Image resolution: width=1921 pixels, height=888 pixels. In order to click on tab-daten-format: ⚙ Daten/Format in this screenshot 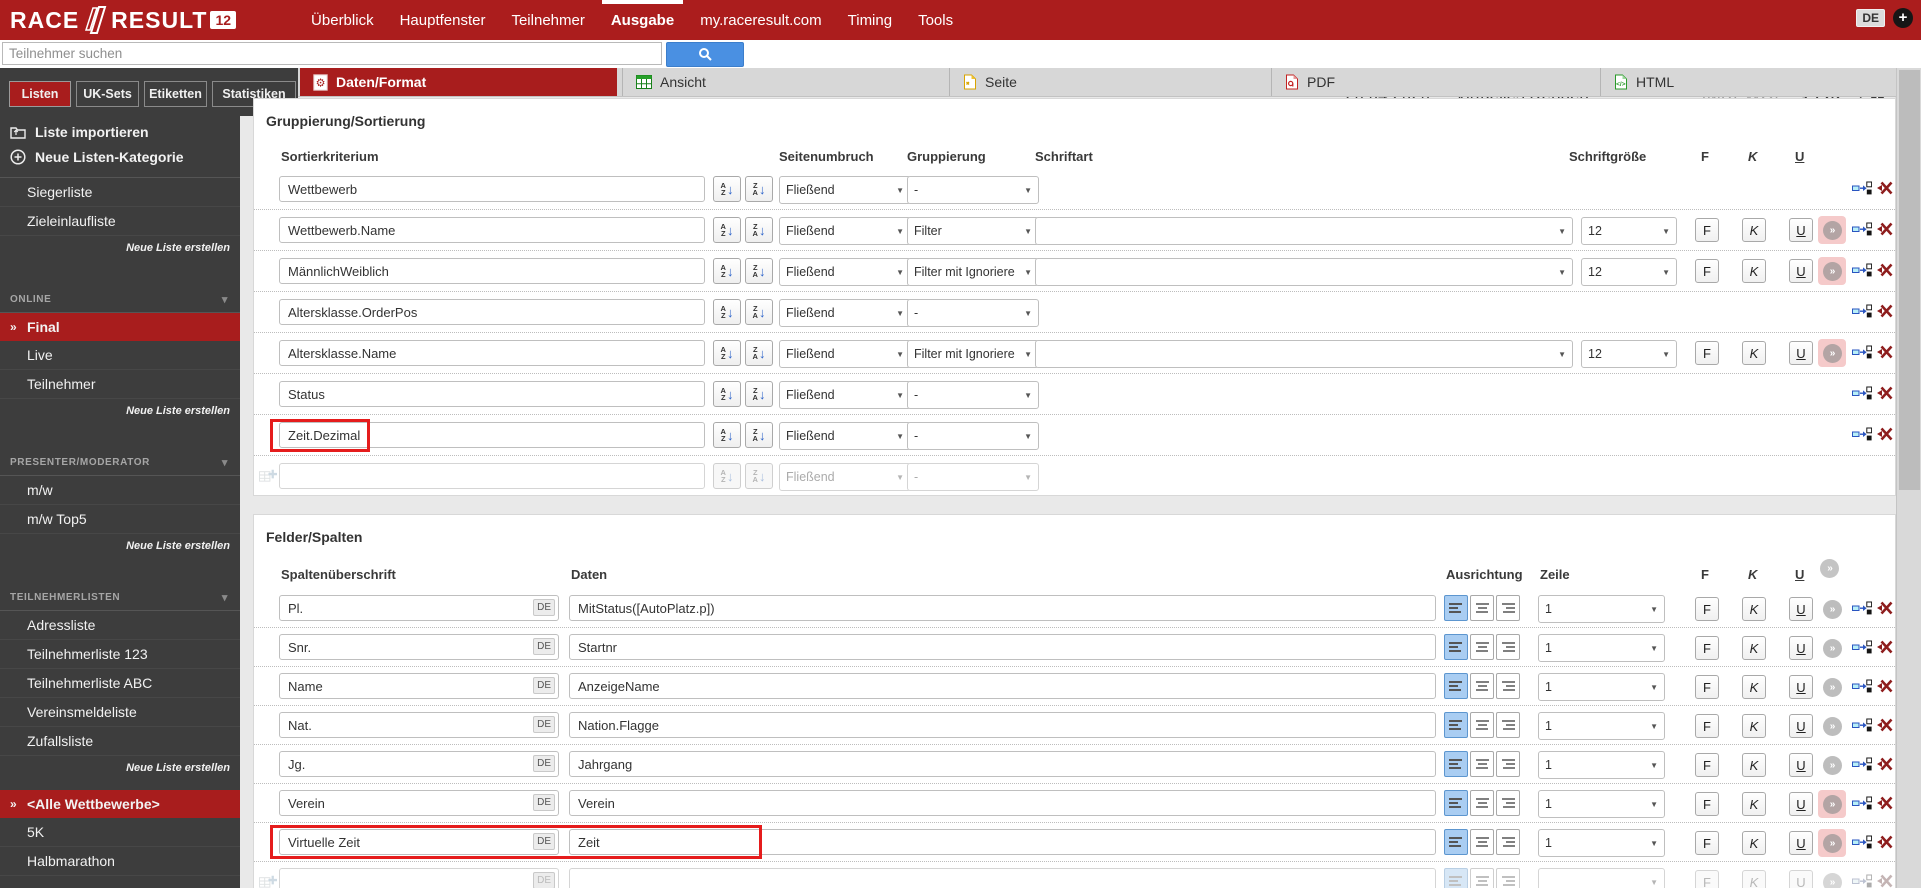, I will do `click(458, 82)`.